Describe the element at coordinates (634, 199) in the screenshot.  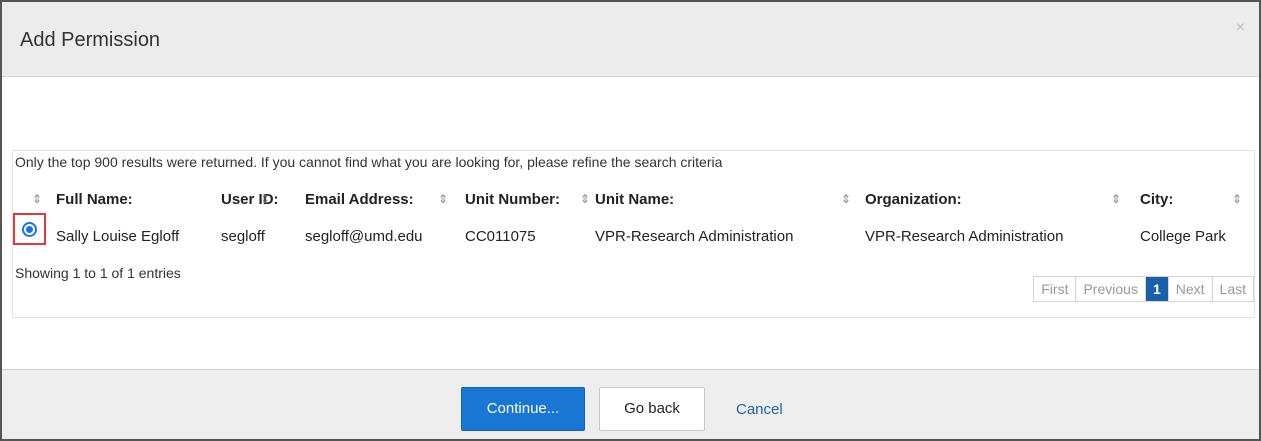
I see `column-header-unit-name: Unit Name:` at that location.